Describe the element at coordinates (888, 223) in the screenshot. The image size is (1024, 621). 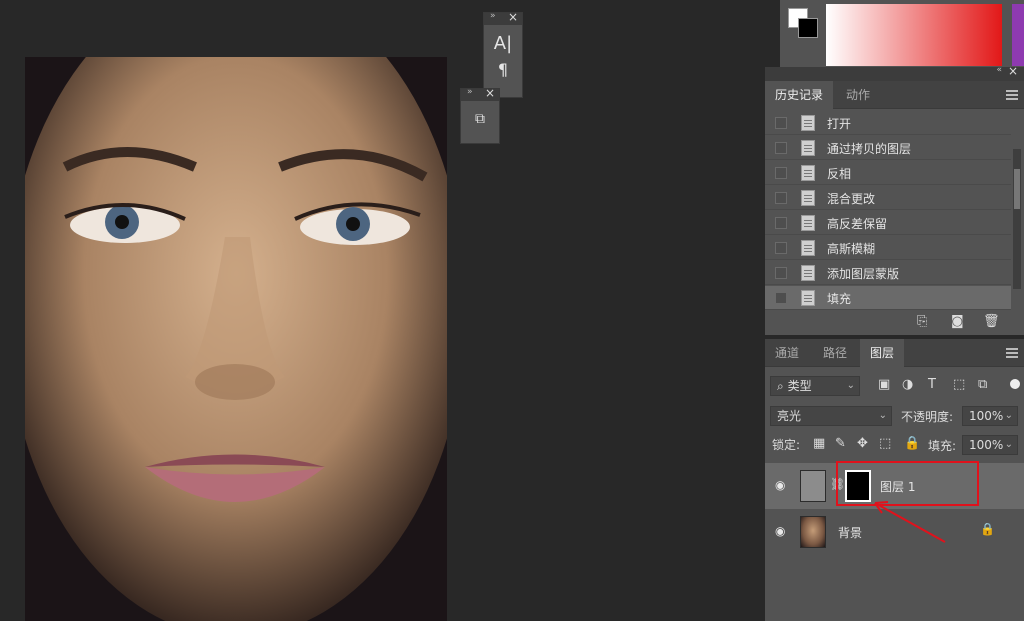
I see `history-item: 高反差保留` at that location.